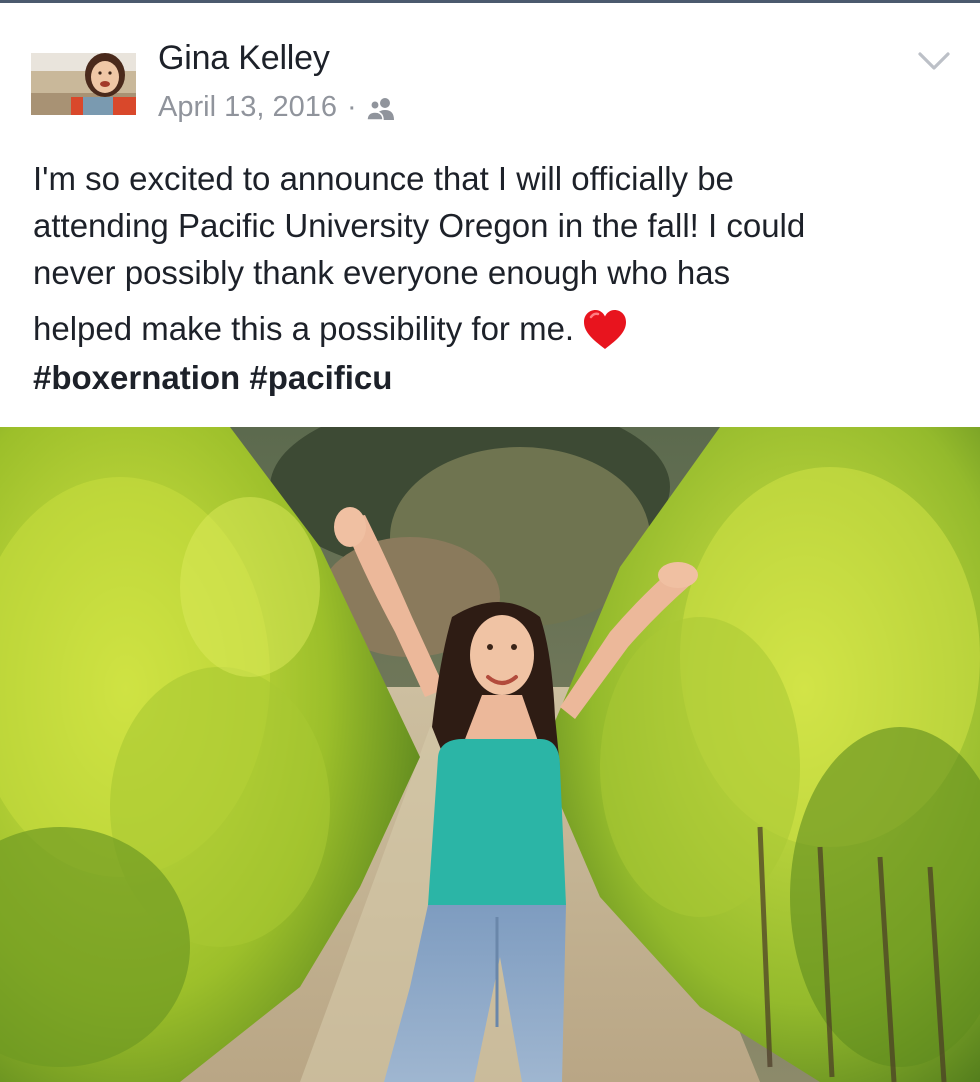 Image resolution: width=980 pixels, height=1082 pixels. Describe the element at coordinates (495, 377) in the screenshot. I see `hashtags: #boxernation #pacificu` at that location.